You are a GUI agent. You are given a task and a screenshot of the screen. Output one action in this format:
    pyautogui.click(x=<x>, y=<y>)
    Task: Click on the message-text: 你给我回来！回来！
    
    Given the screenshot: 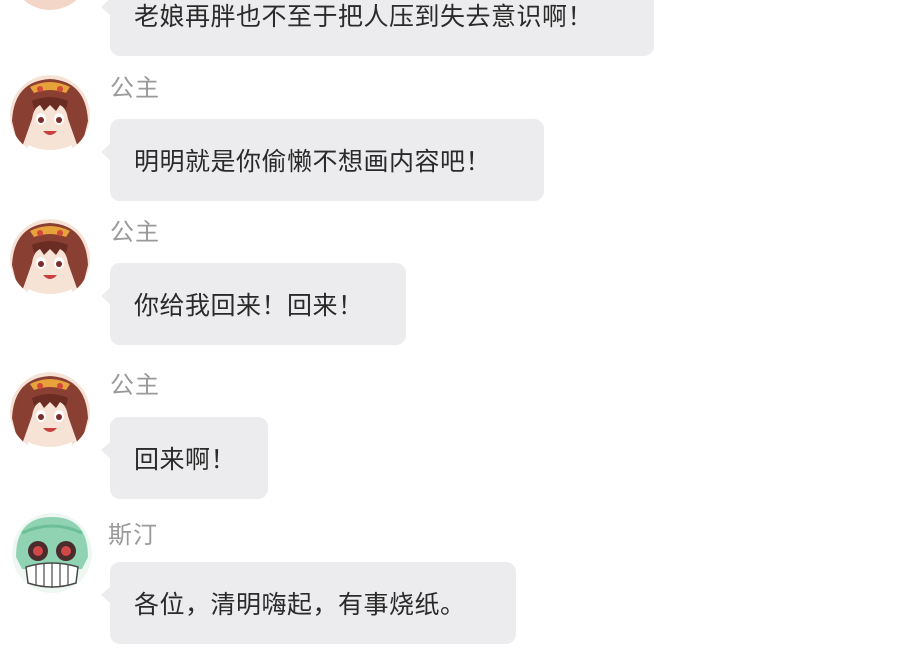 What is the action you would take?
    pyautogui.click(x=249, y=305)
    